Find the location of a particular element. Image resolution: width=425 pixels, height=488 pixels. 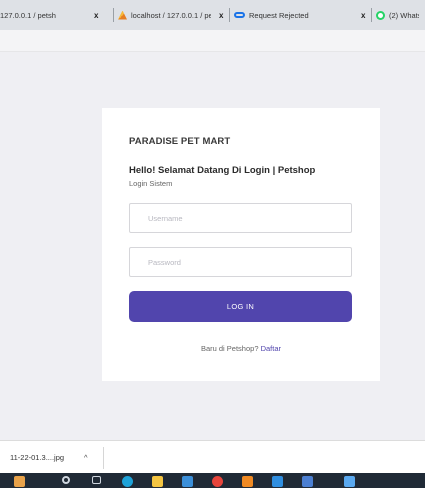

welcome-heading: Hello! Selamat Datang Di Login | Petshop is located at coordinates (222, 170).